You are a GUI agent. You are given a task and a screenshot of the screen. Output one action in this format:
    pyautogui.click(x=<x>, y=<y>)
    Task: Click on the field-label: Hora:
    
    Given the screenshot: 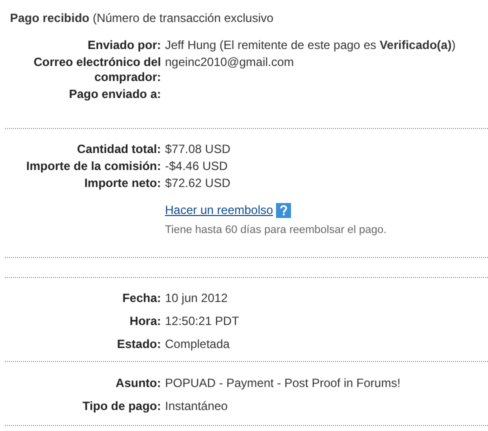 What is the action you would take?
    pyautogui.click(x=144, y=321)
    